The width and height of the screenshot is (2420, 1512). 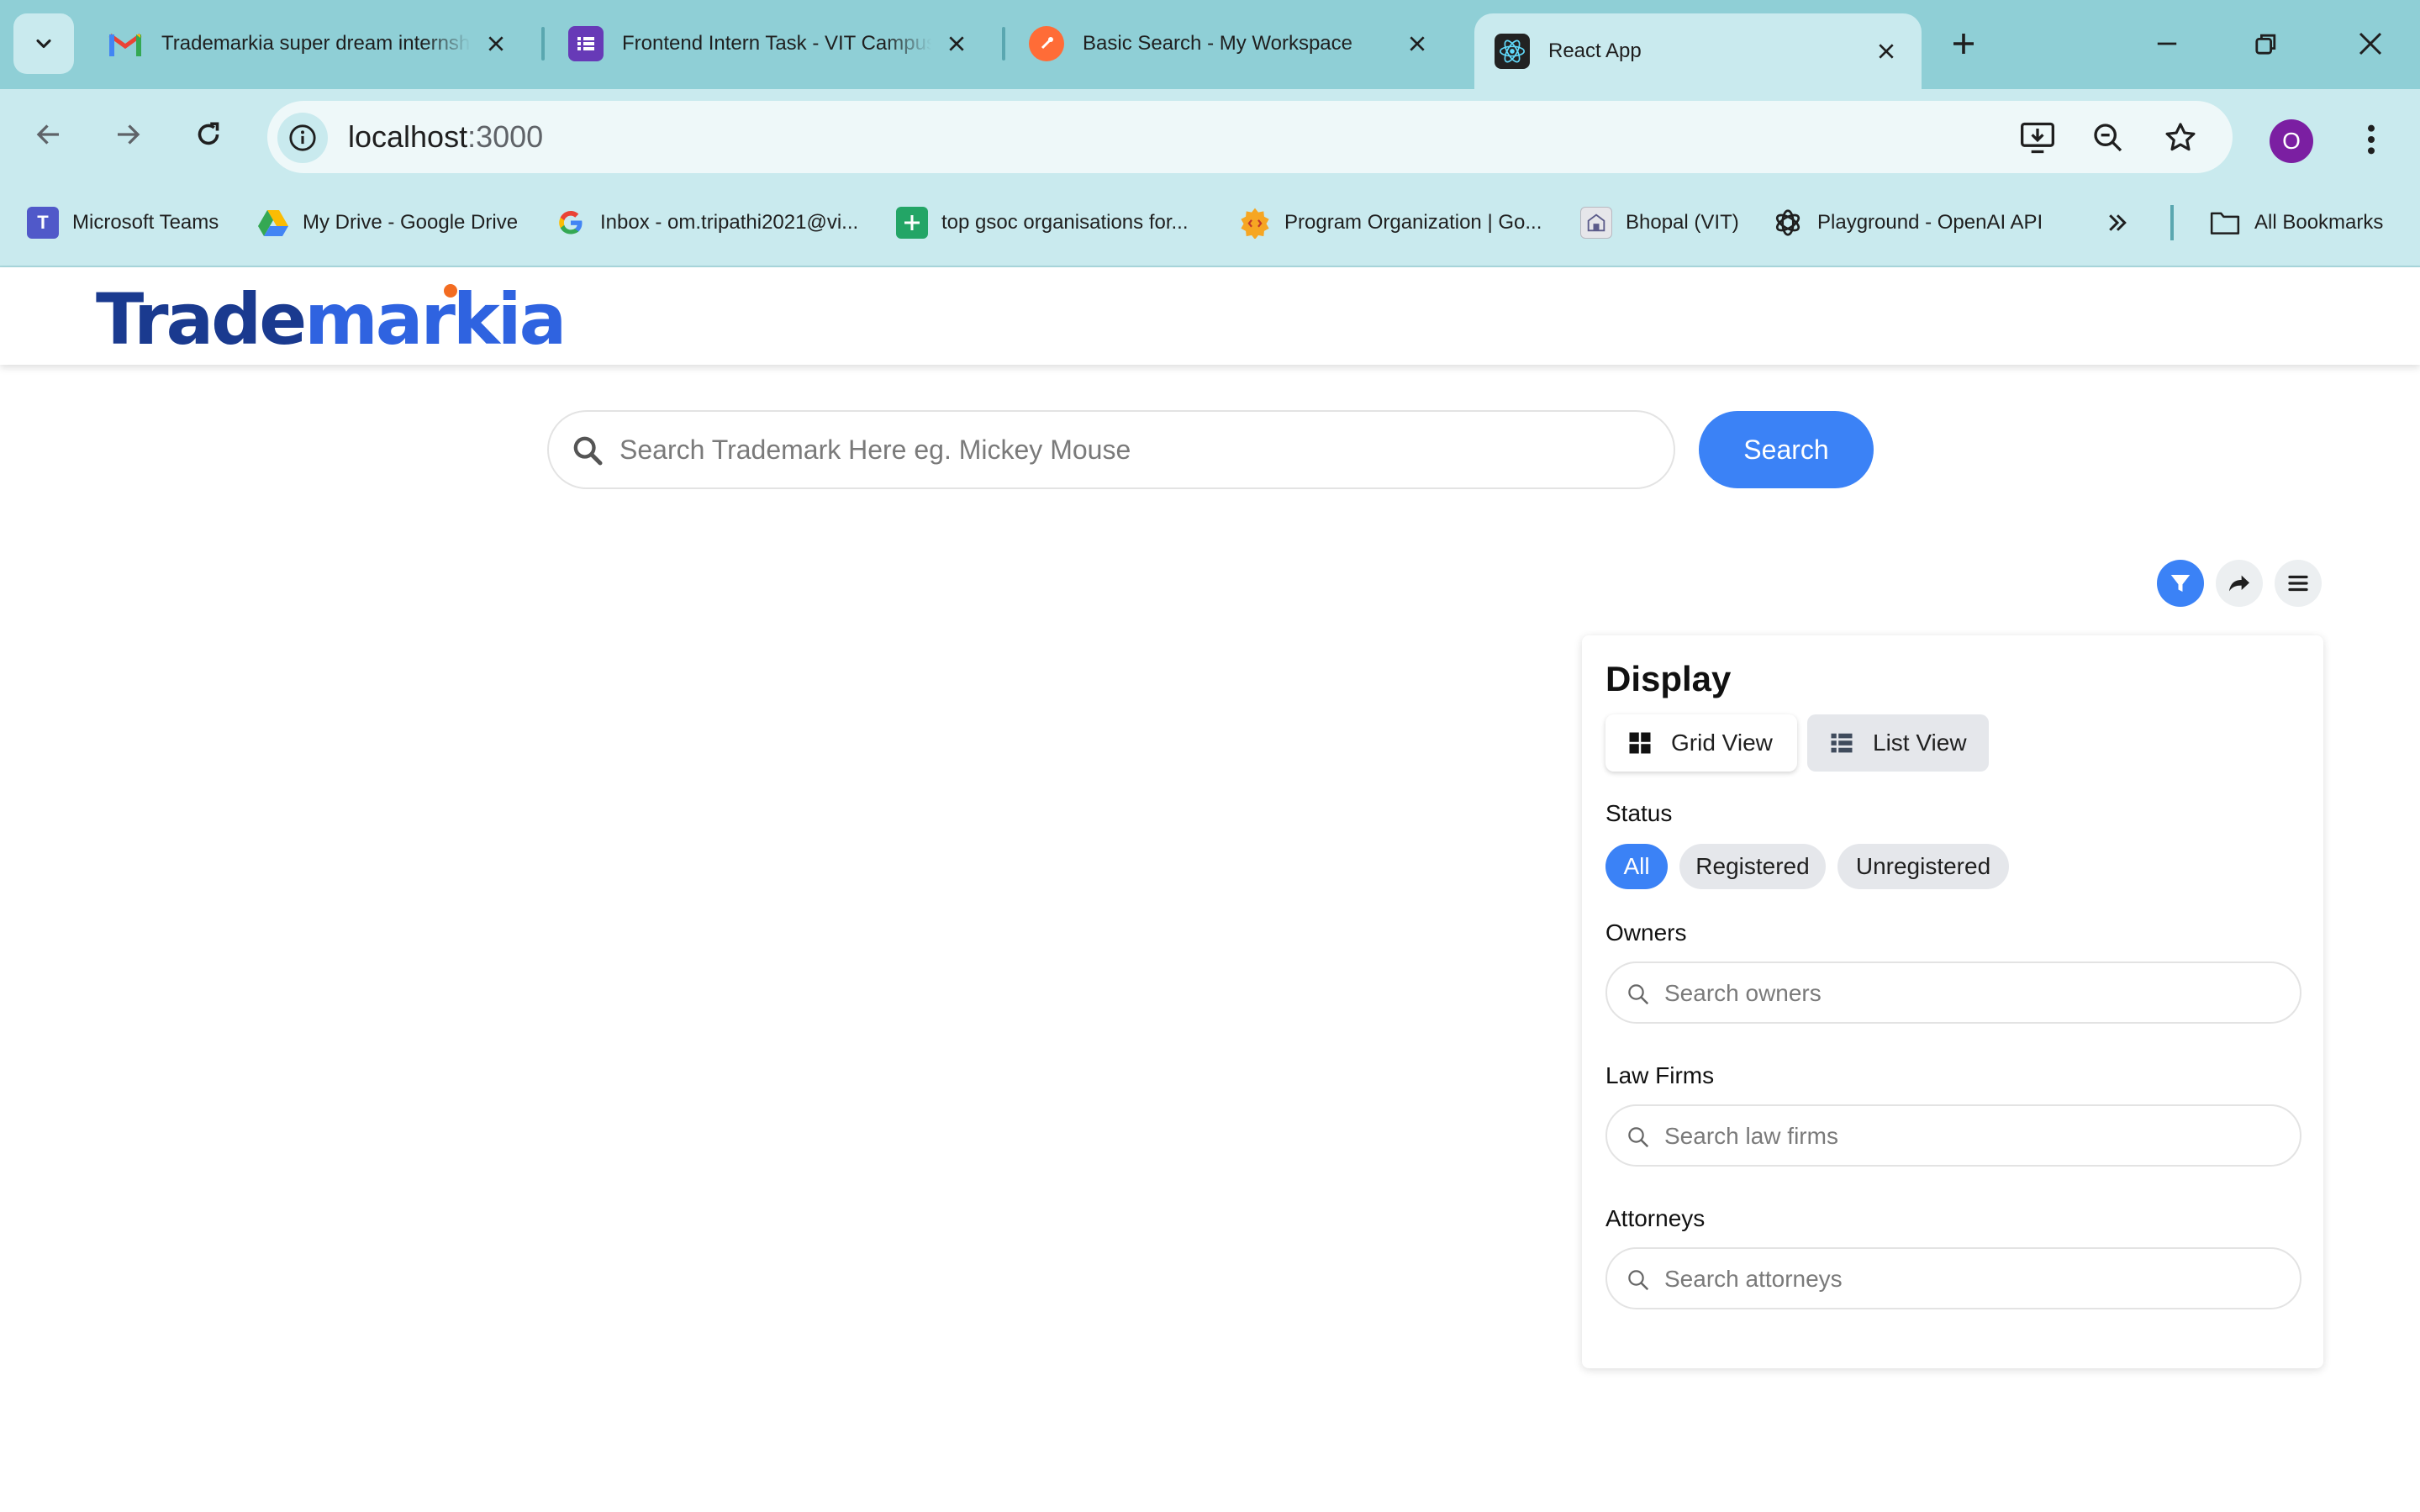 I want to click on law-firms-search-input, so click(x=1971, y=1137).